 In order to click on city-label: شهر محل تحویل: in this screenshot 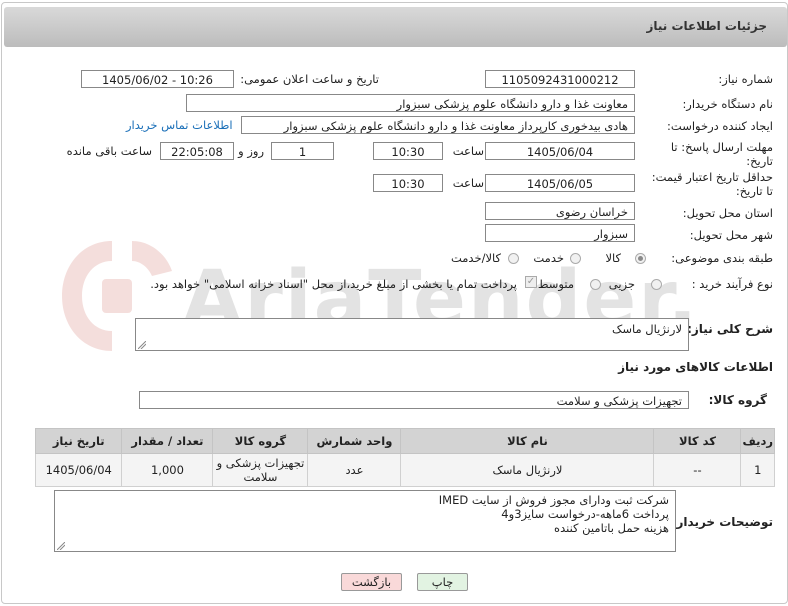, I will do `click(731, 235)`.